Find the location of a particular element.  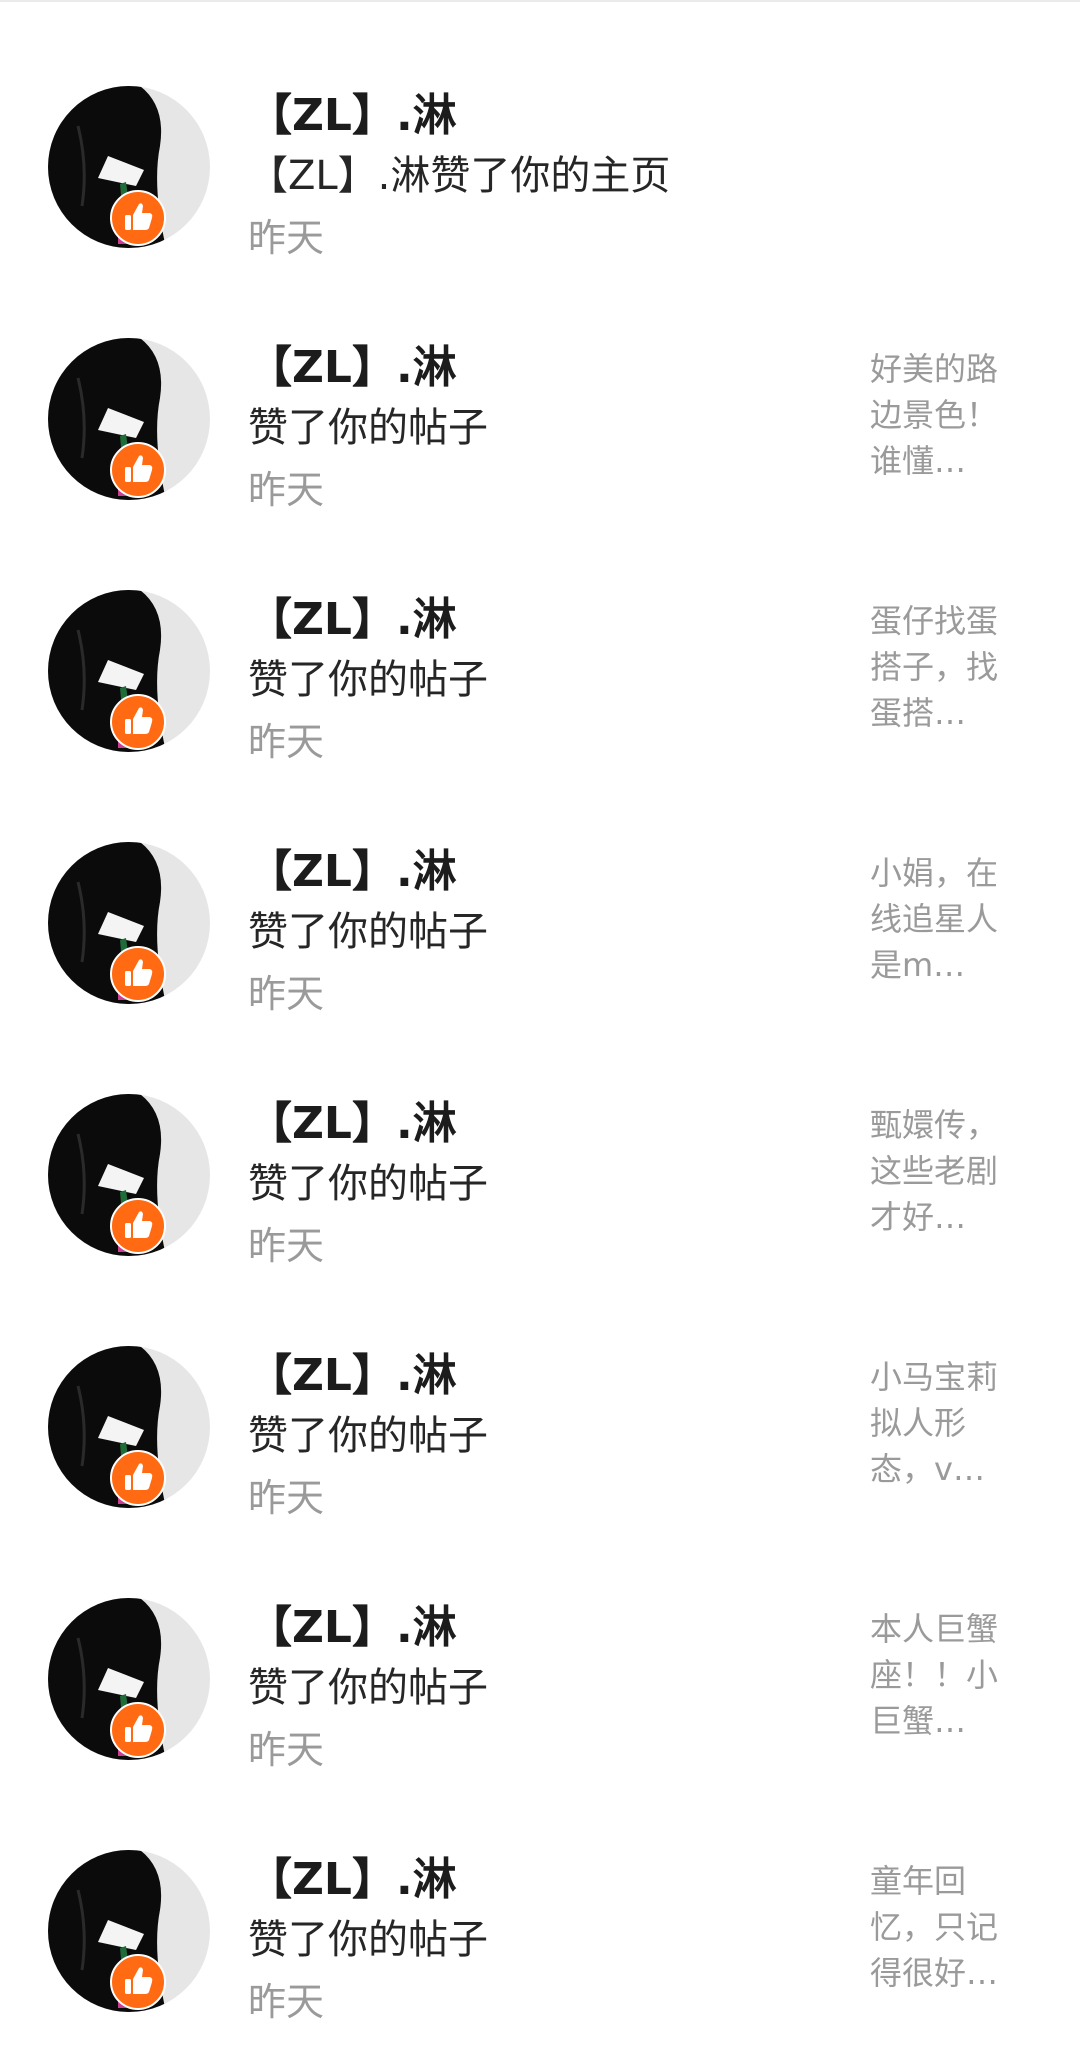

post-preview-line: 童年回 is located at coordinates (918, 1881).